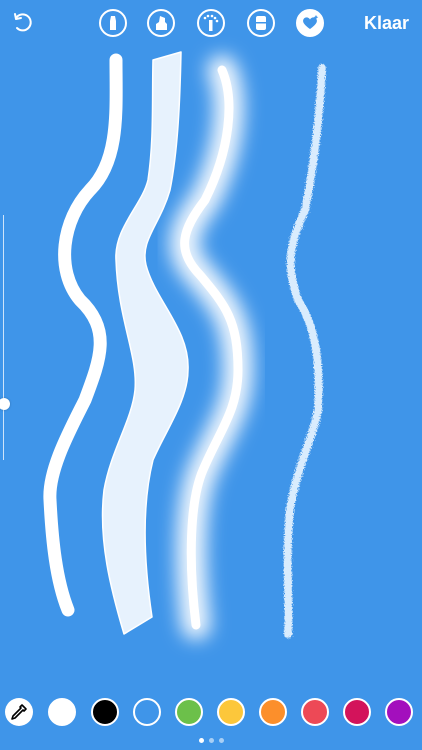 The width and height of the screenshot is (422, 750). I want to click on undo-button, so click(24, 23).